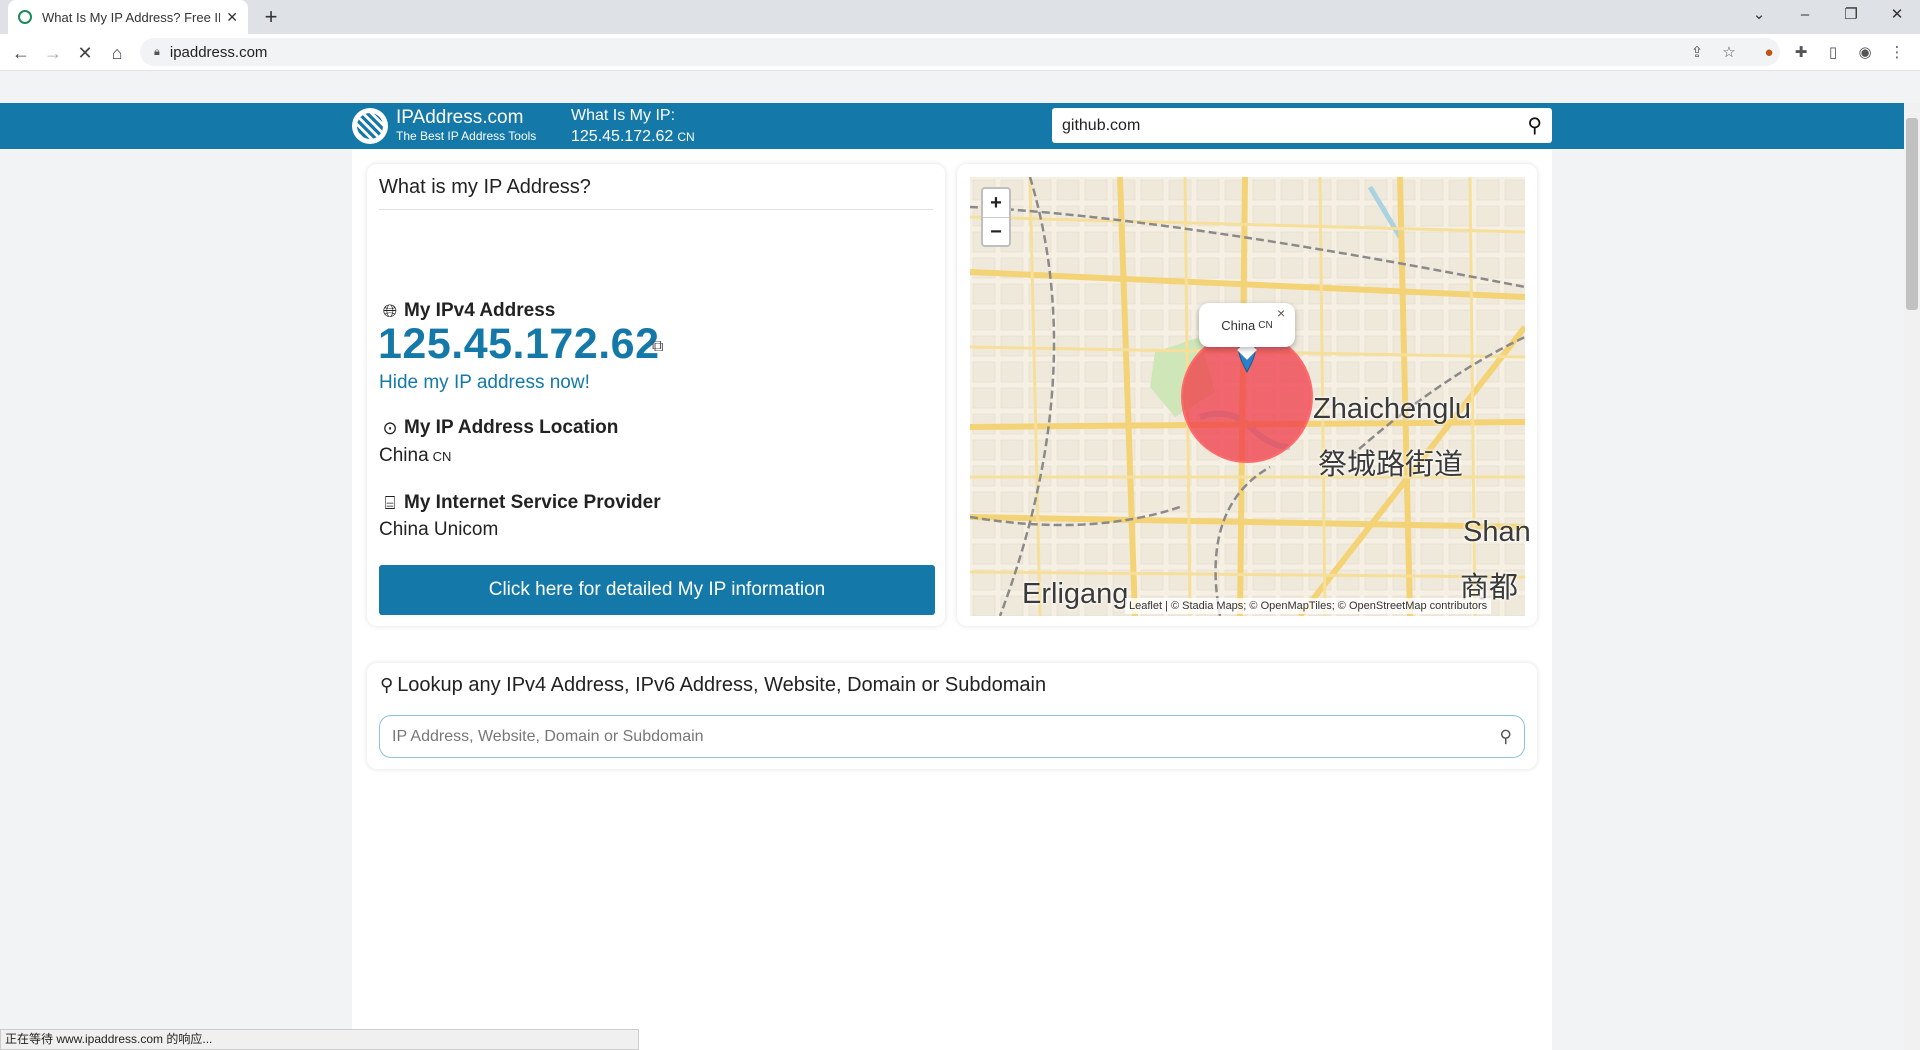  Describe the element at coordinates (1302, 125) in the screenshot. I see `header-search-input: github.com ⚲` at that location.